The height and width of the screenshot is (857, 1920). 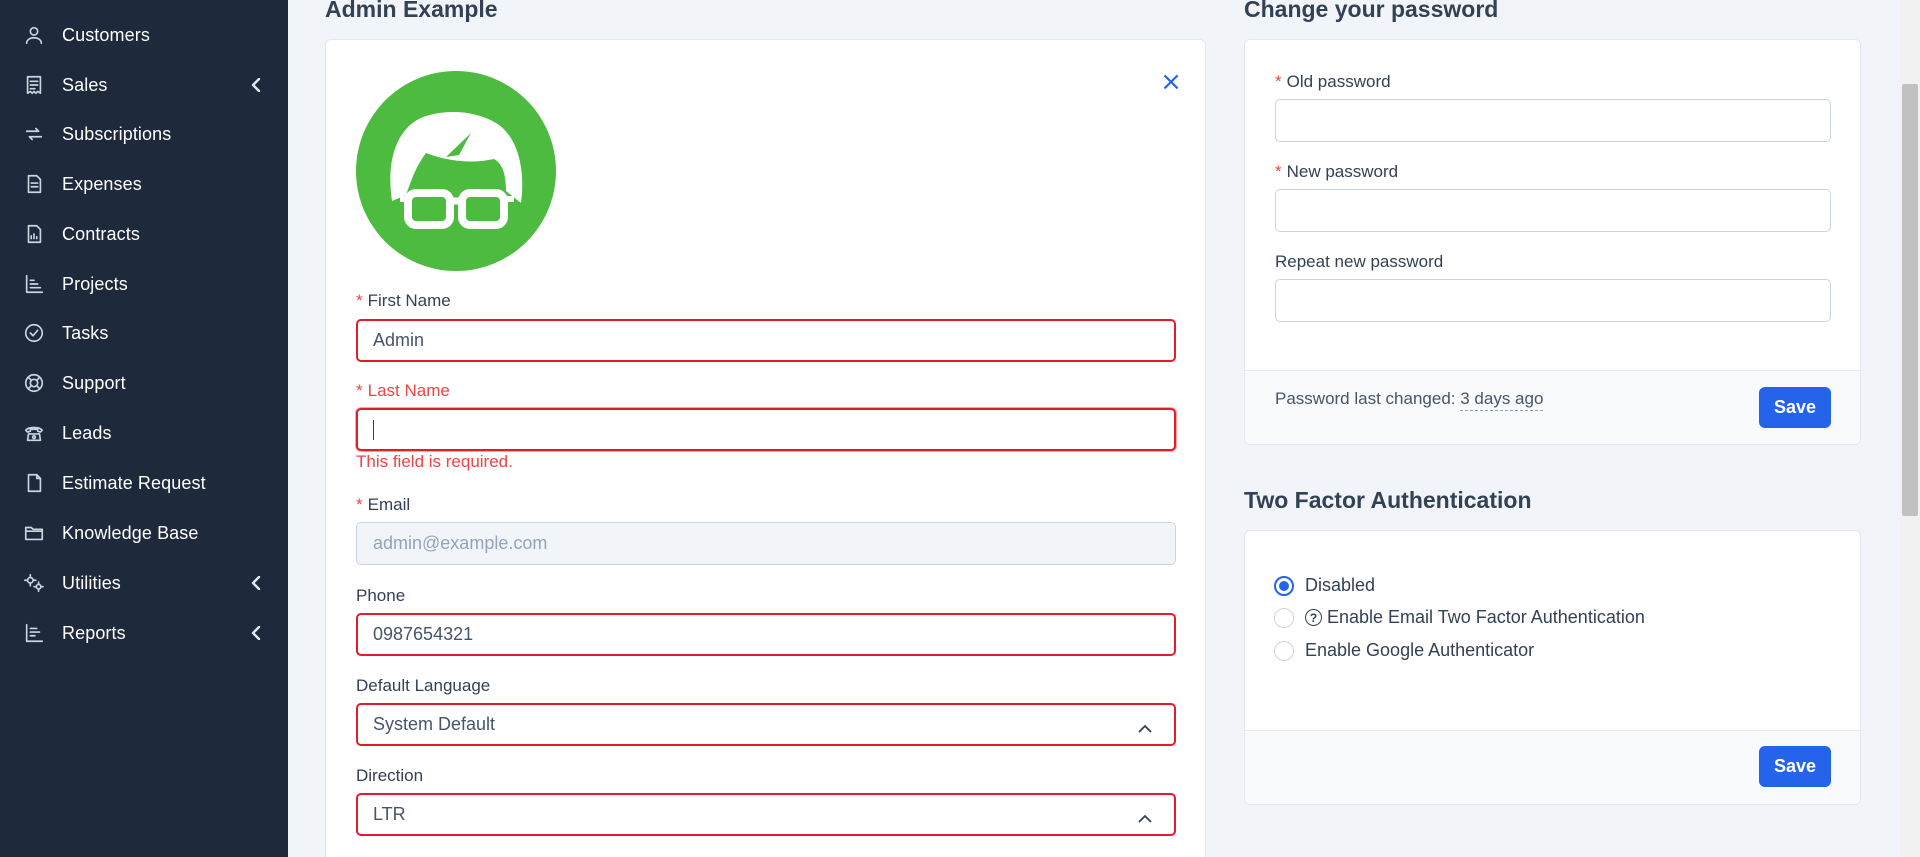 I want to click on folder-icon, so click(x=34, y=533).